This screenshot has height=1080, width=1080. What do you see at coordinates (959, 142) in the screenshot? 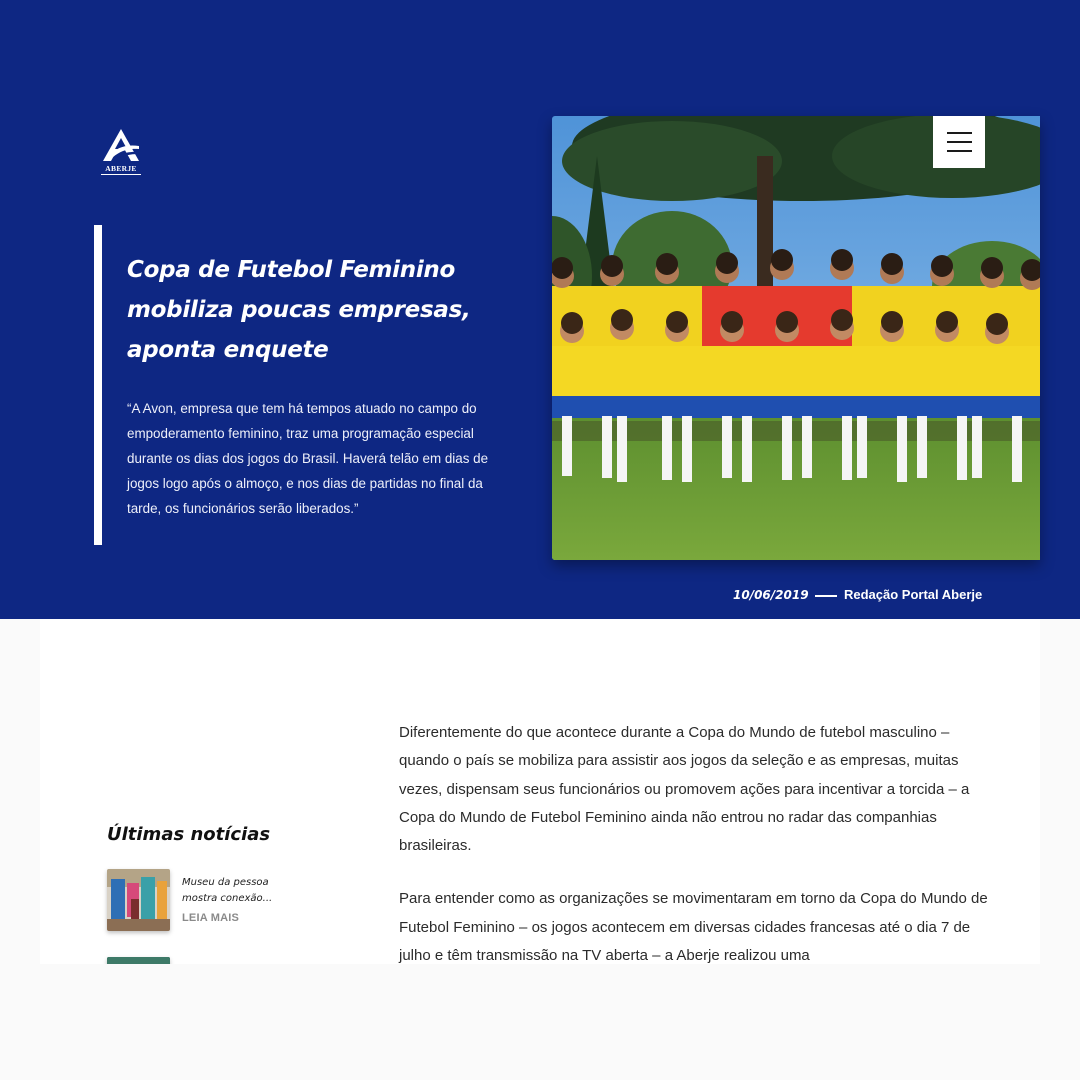
I see `hamburger-menu-button` at bounding box center [959, 142].